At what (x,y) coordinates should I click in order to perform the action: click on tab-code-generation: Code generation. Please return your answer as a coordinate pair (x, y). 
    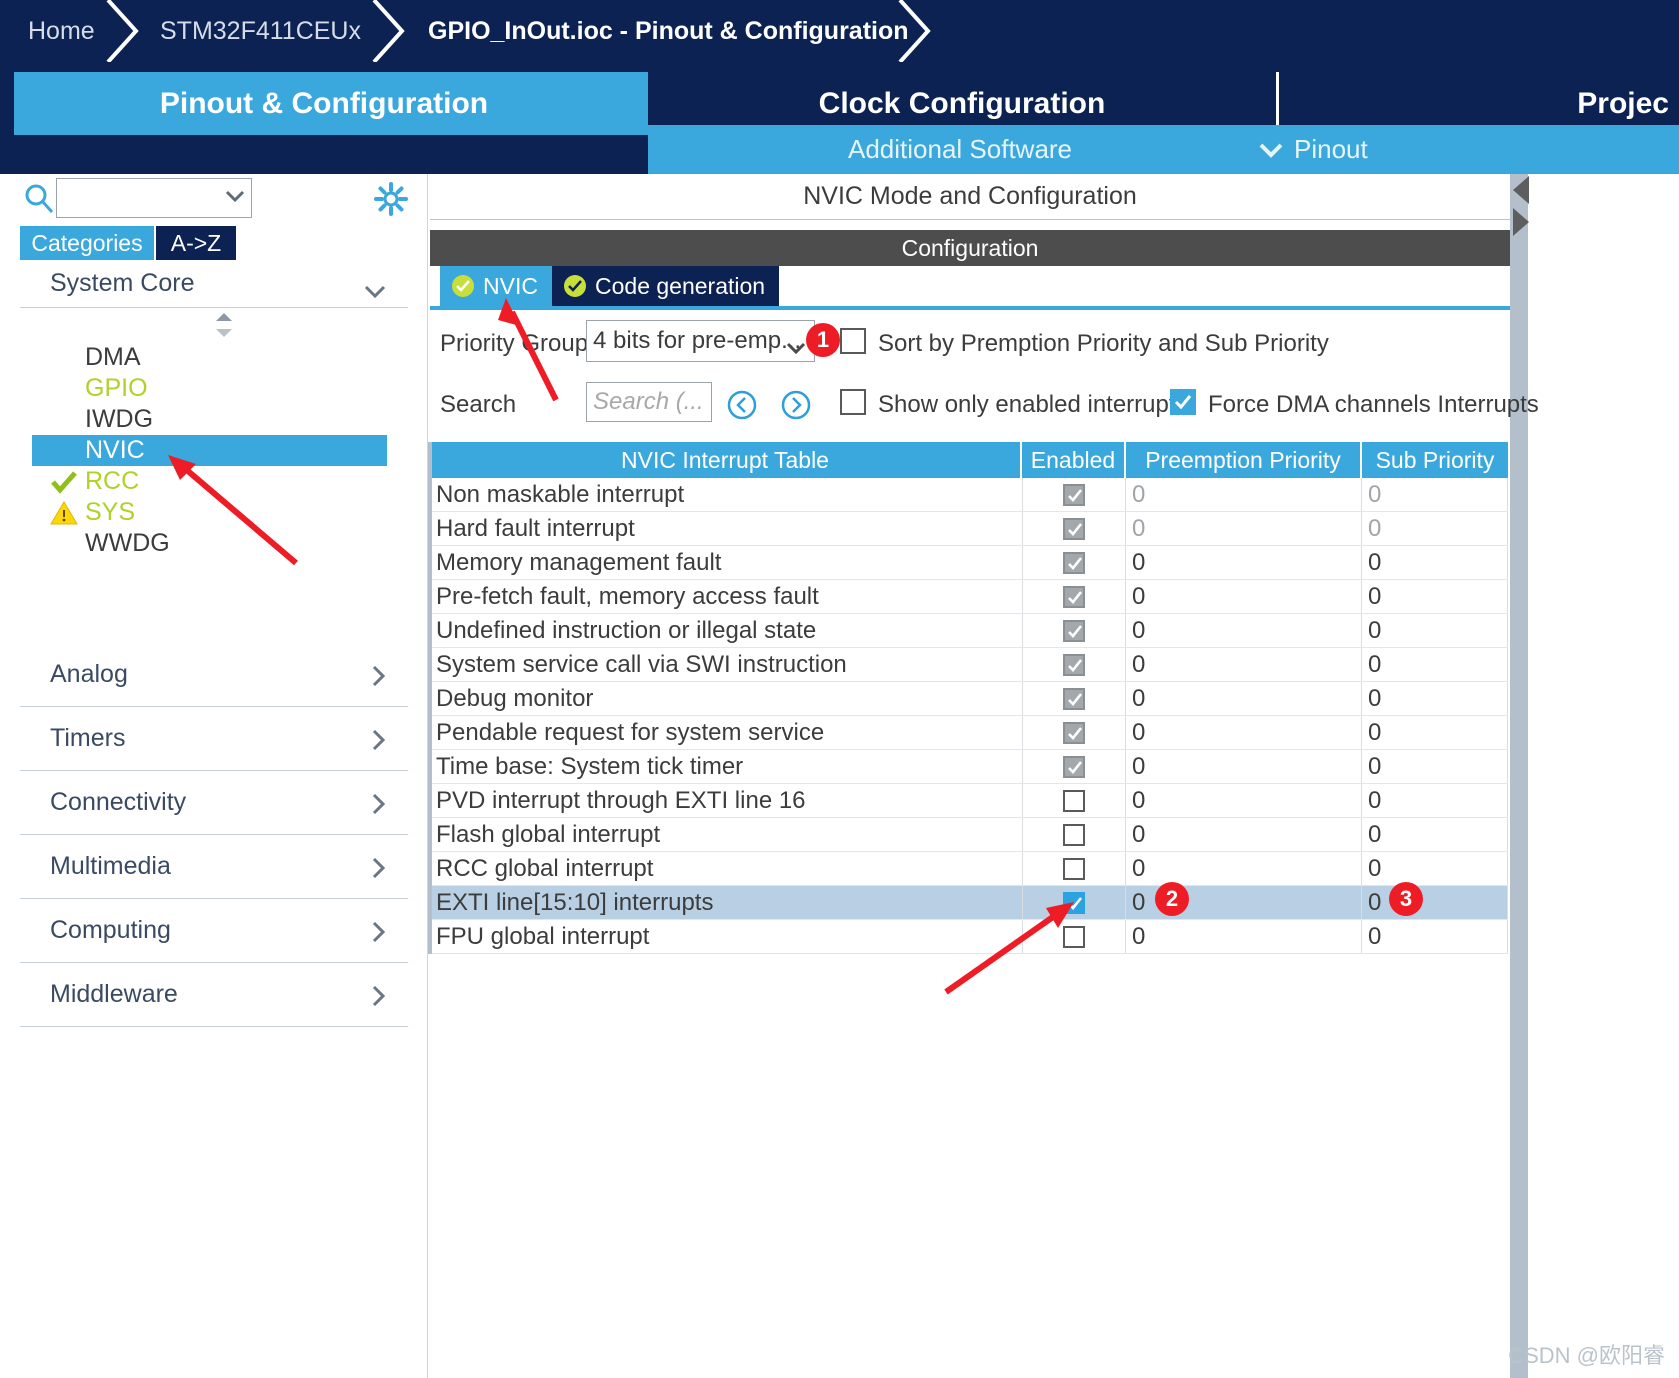
    Looking at the image, I should click on (666, 286).